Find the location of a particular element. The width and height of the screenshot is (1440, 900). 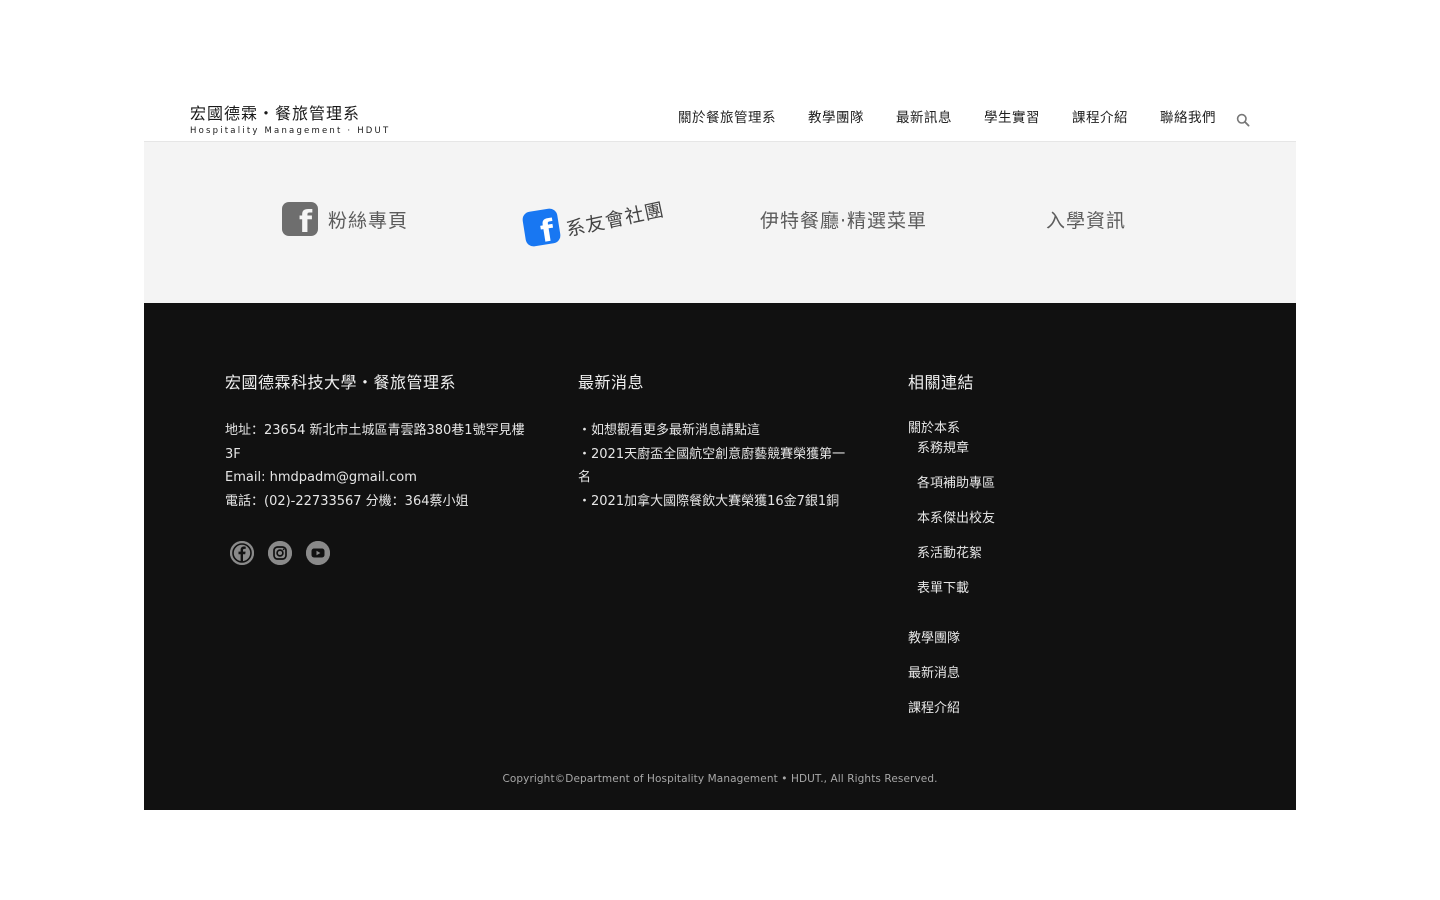

link-courses: 課程介紹 is located at coordinates (1008, 714).